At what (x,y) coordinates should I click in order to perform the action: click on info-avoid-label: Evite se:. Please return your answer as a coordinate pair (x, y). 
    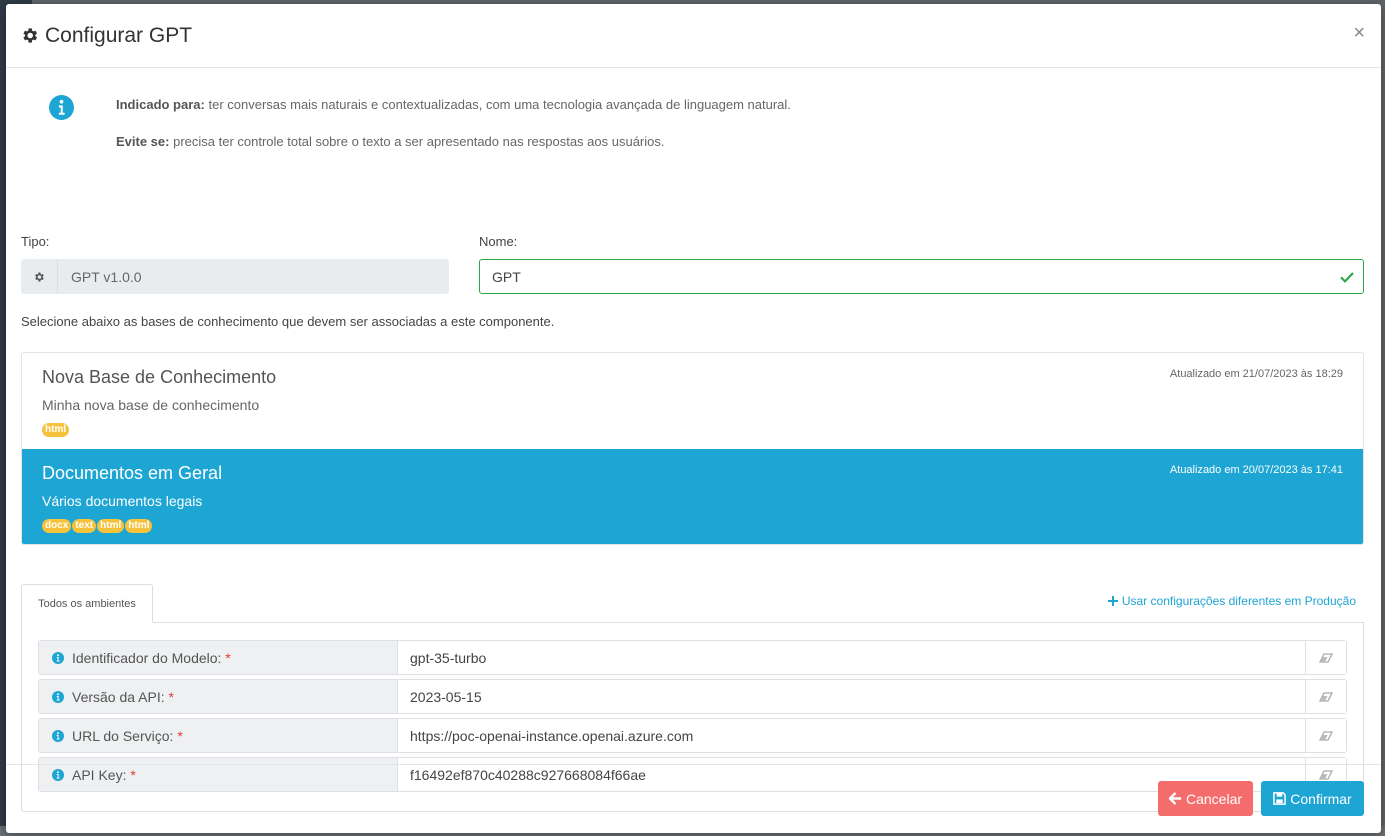
    Looking at the image, I should click on (143, 141).